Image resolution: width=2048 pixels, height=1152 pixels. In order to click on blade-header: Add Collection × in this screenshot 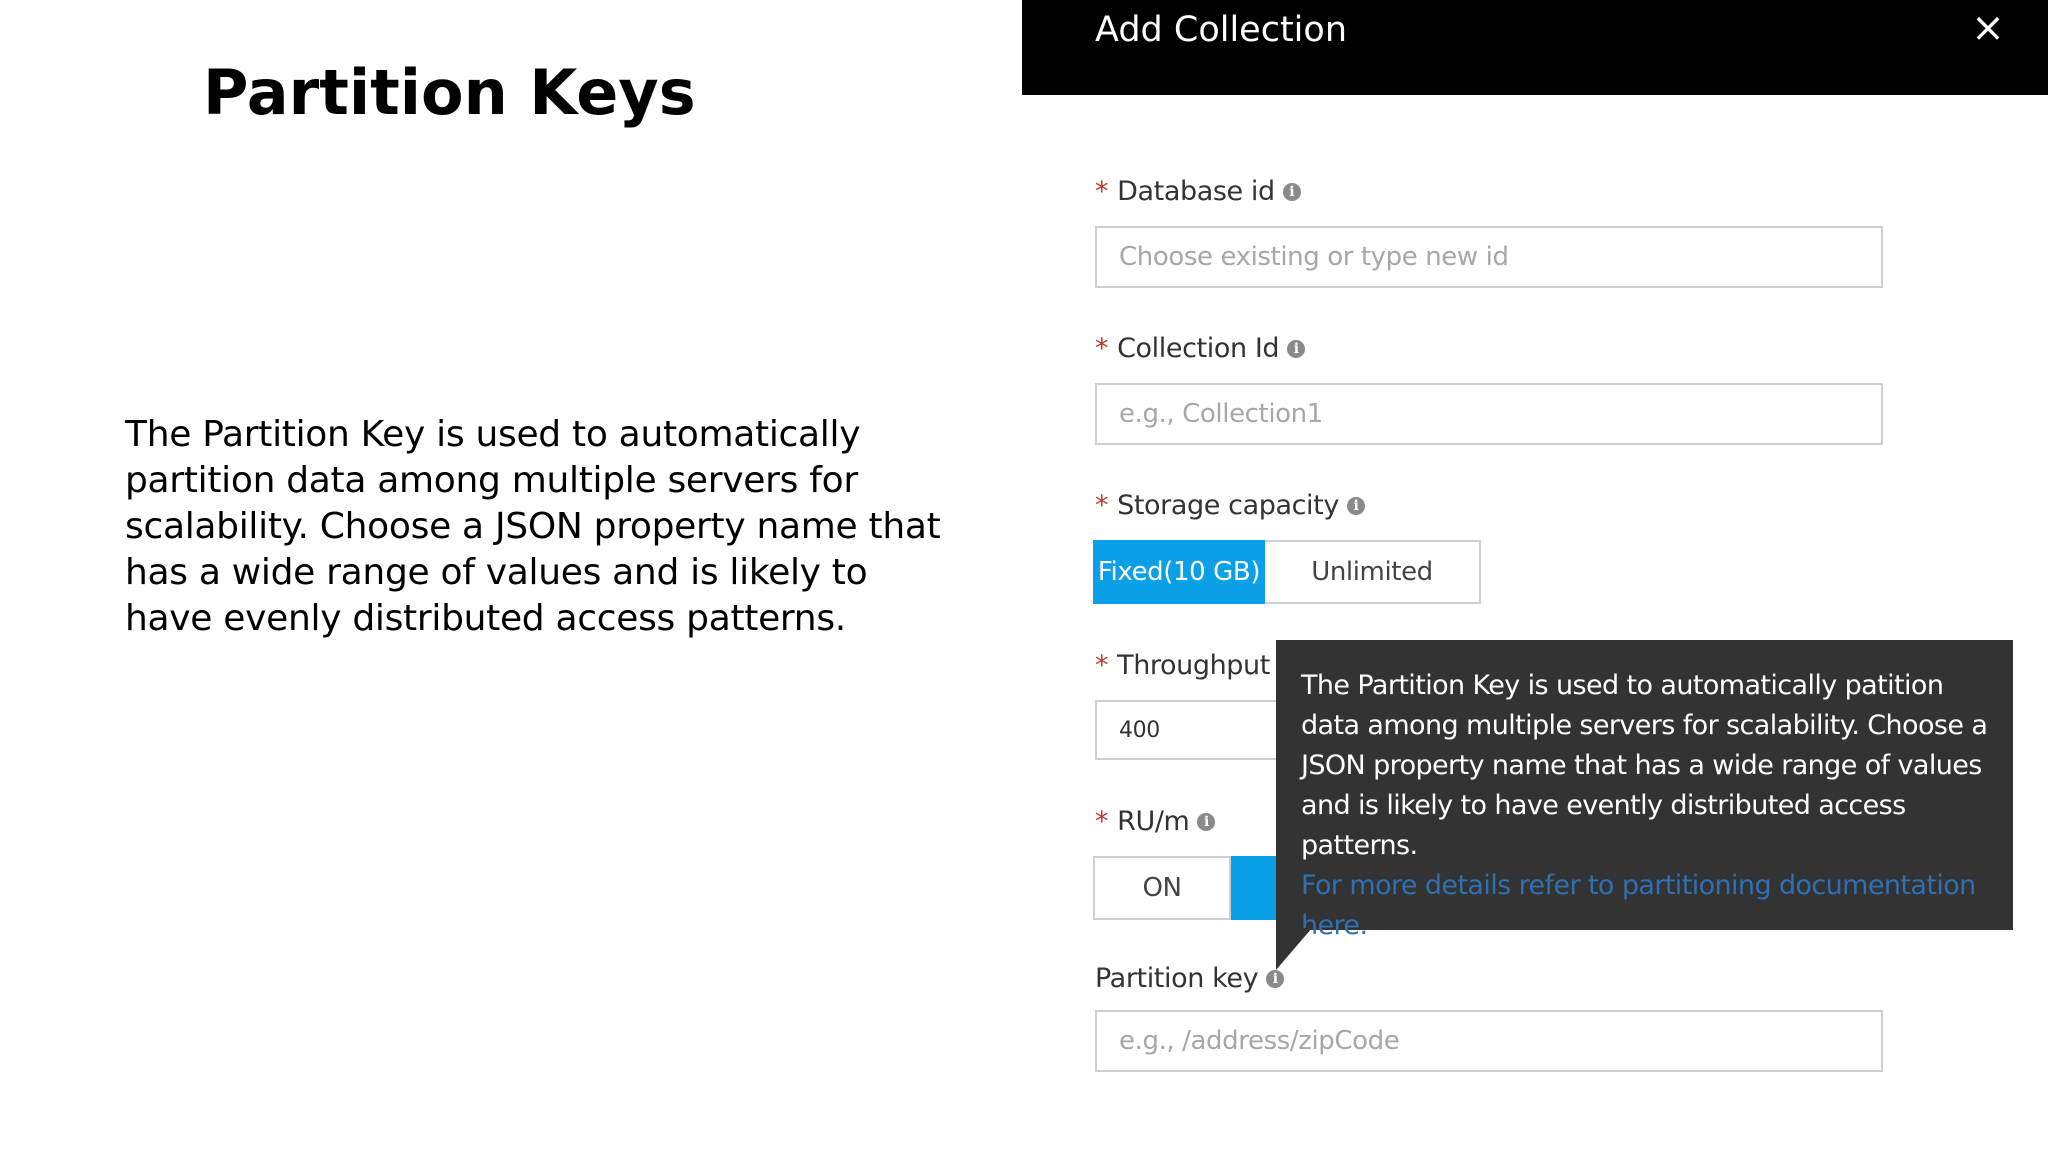, I will do `click(1535, 47)`.